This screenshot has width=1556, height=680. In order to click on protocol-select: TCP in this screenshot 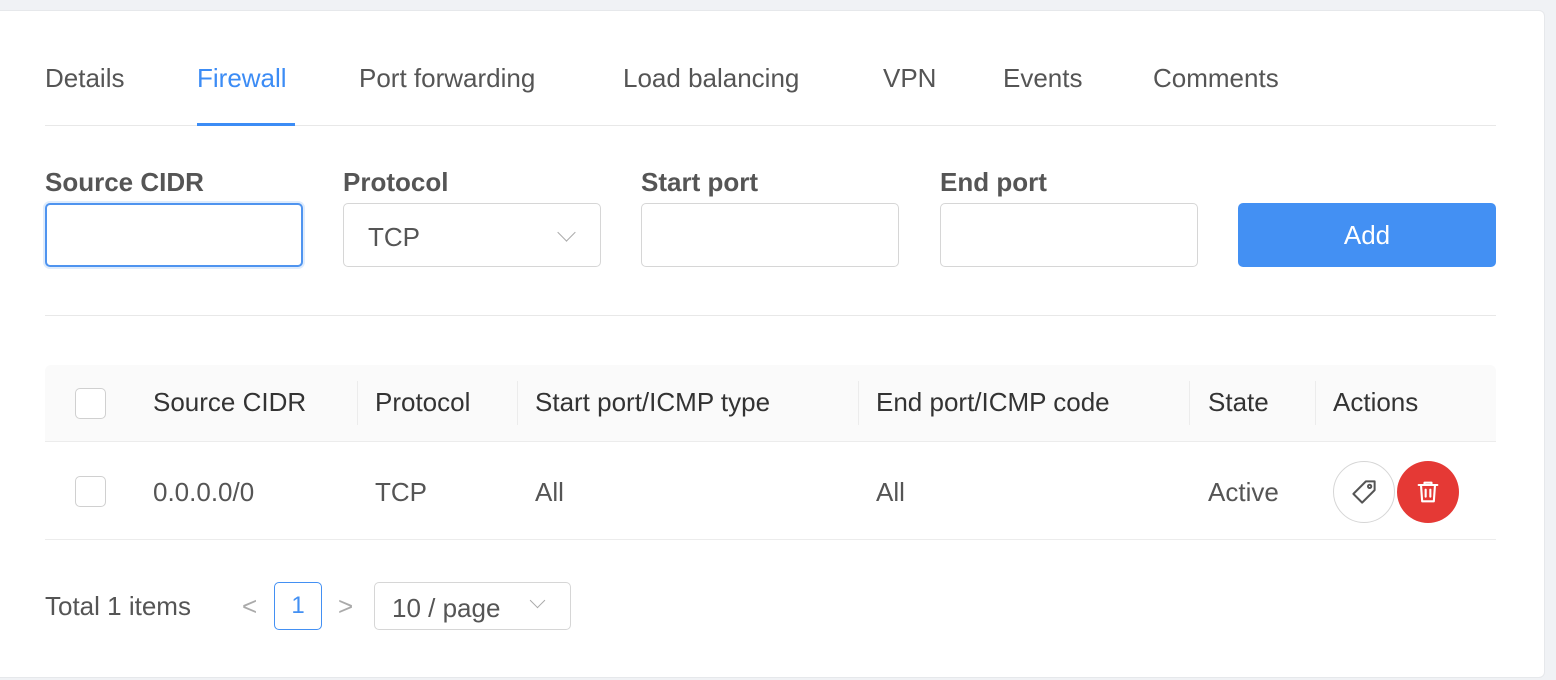, I will do `click(472, 235)`.